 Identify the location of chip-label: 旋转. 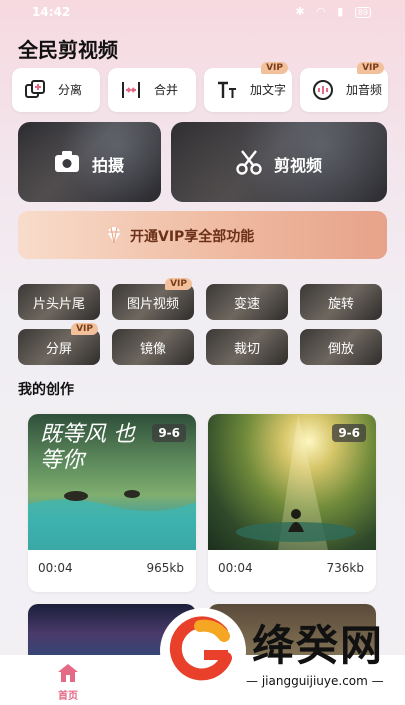
(340, 304).